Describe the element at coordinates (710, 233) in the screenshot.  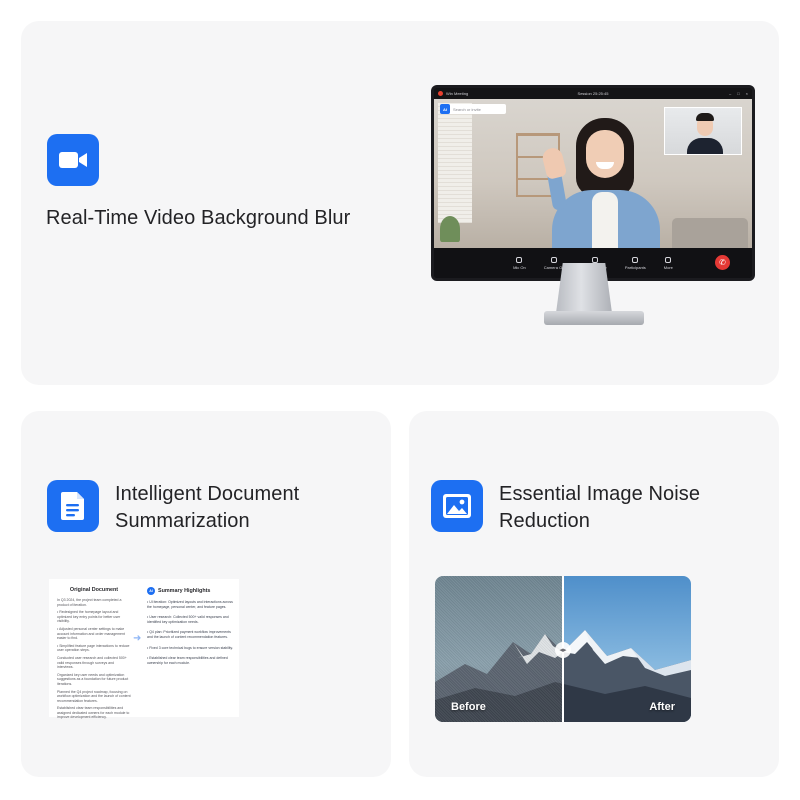
I see `sofa` at that location.